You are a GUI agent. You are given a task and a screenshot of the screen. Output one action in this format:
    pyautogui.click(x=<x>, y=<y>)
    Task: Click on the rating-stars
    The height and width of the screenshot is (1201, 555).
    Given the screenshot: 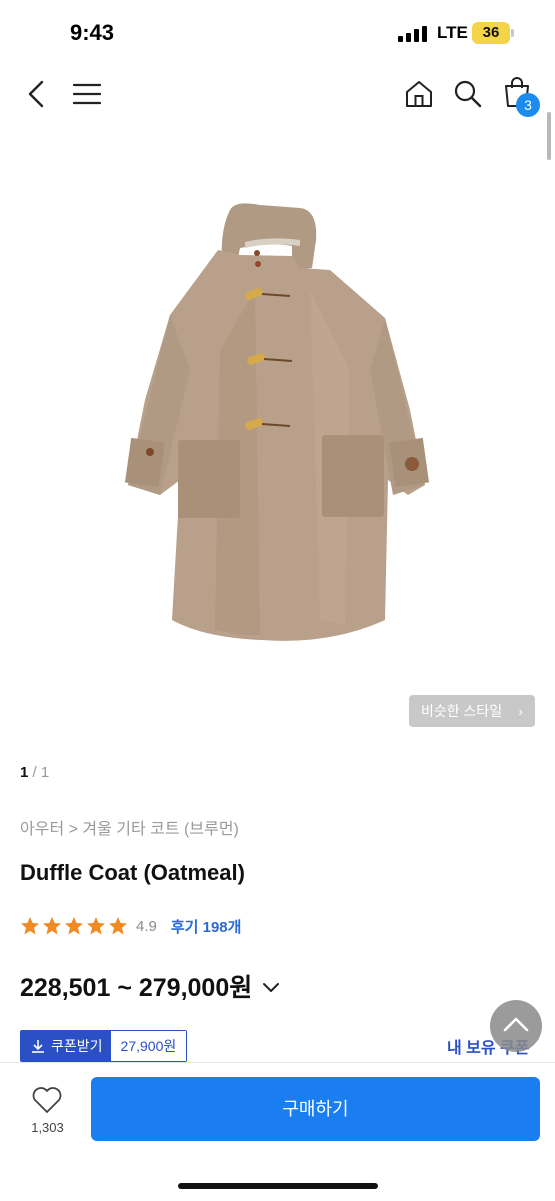 What is the action you would take?
    pyautogui.click(x=75, y=926)
    